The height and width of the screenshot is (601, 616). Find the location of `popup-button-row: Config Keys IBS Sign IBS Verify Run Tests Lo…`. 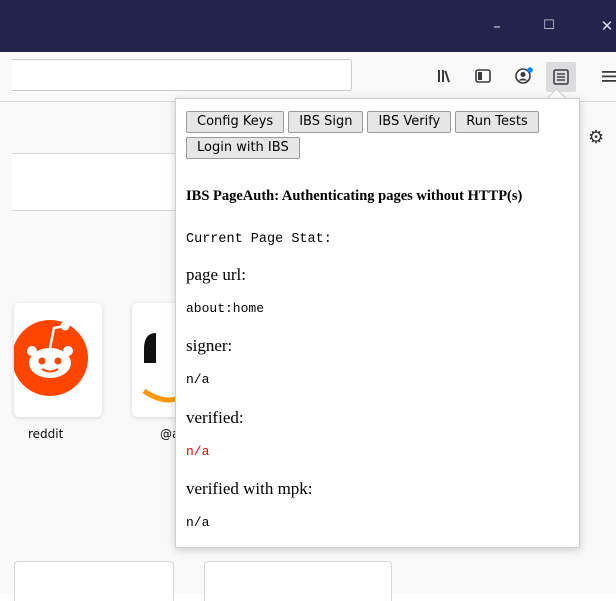

popup-button-row: Config Keys IBS Sign IBS Verify Run Tests Lo… is located at coordinates (381, 137).